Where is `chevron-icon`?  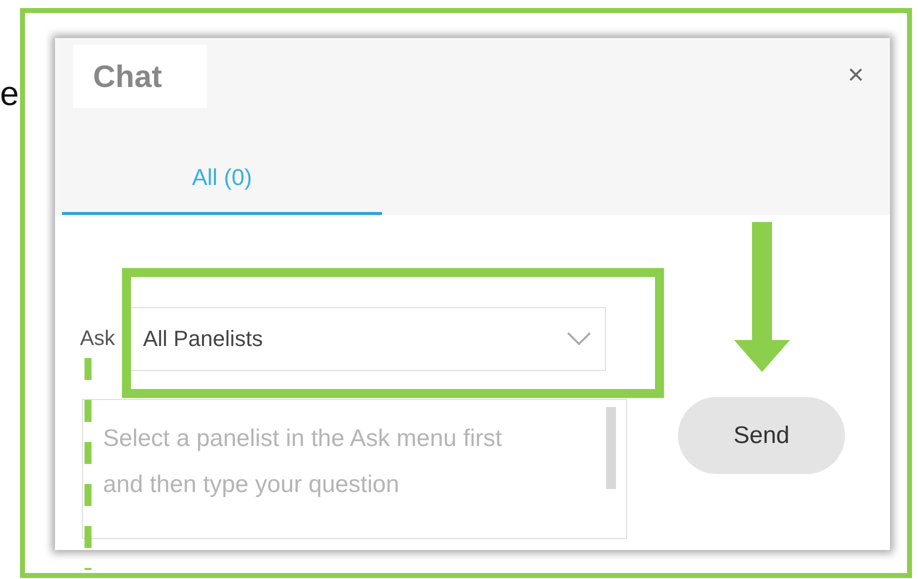
chevron-icon is located at coordinates (579, 339).